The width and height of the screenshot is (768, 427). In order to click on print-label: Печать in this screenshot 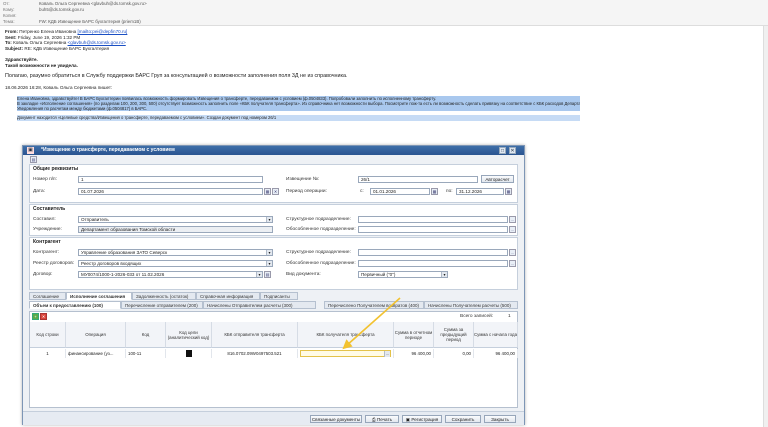, I will do `click(384, 419)`.